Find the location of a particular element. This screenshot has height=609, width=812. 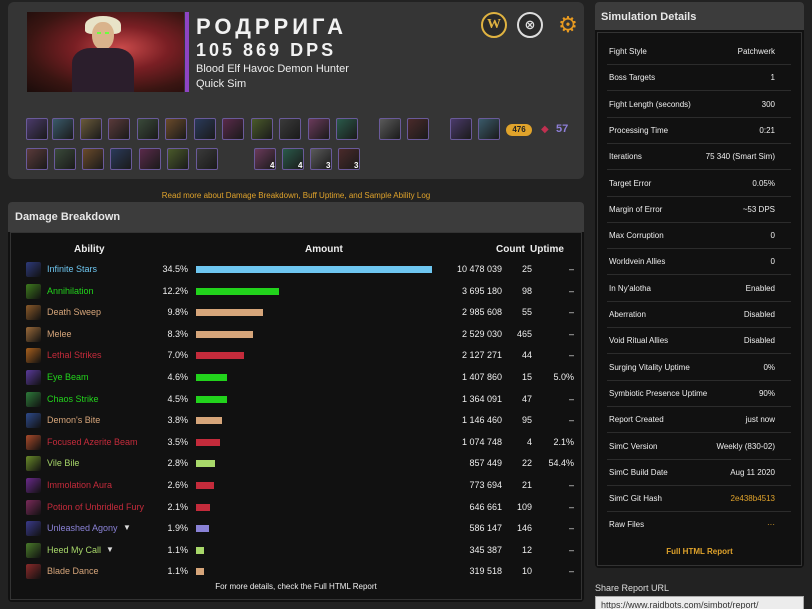

ability-row: Heed My Call ▼ 1.1% 345 387 12 – is located at coordinates (302, 550).